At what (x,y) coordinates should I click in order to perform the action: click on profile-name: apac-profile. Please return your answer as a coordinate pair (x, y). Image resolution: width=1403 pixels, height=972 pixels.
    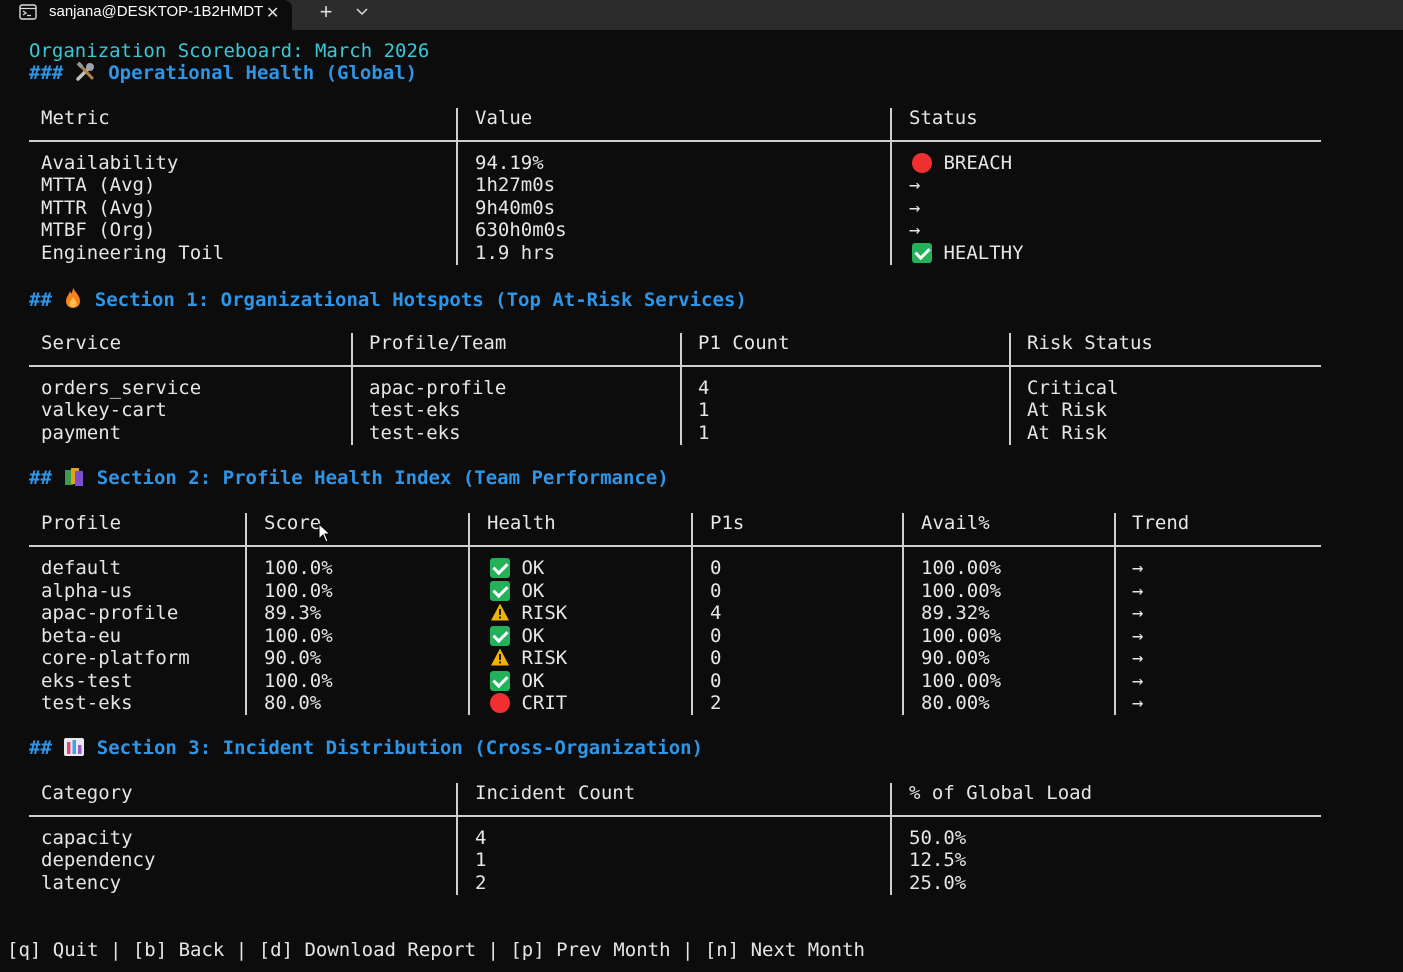
    Looking at the image, I should click on (110, 613).